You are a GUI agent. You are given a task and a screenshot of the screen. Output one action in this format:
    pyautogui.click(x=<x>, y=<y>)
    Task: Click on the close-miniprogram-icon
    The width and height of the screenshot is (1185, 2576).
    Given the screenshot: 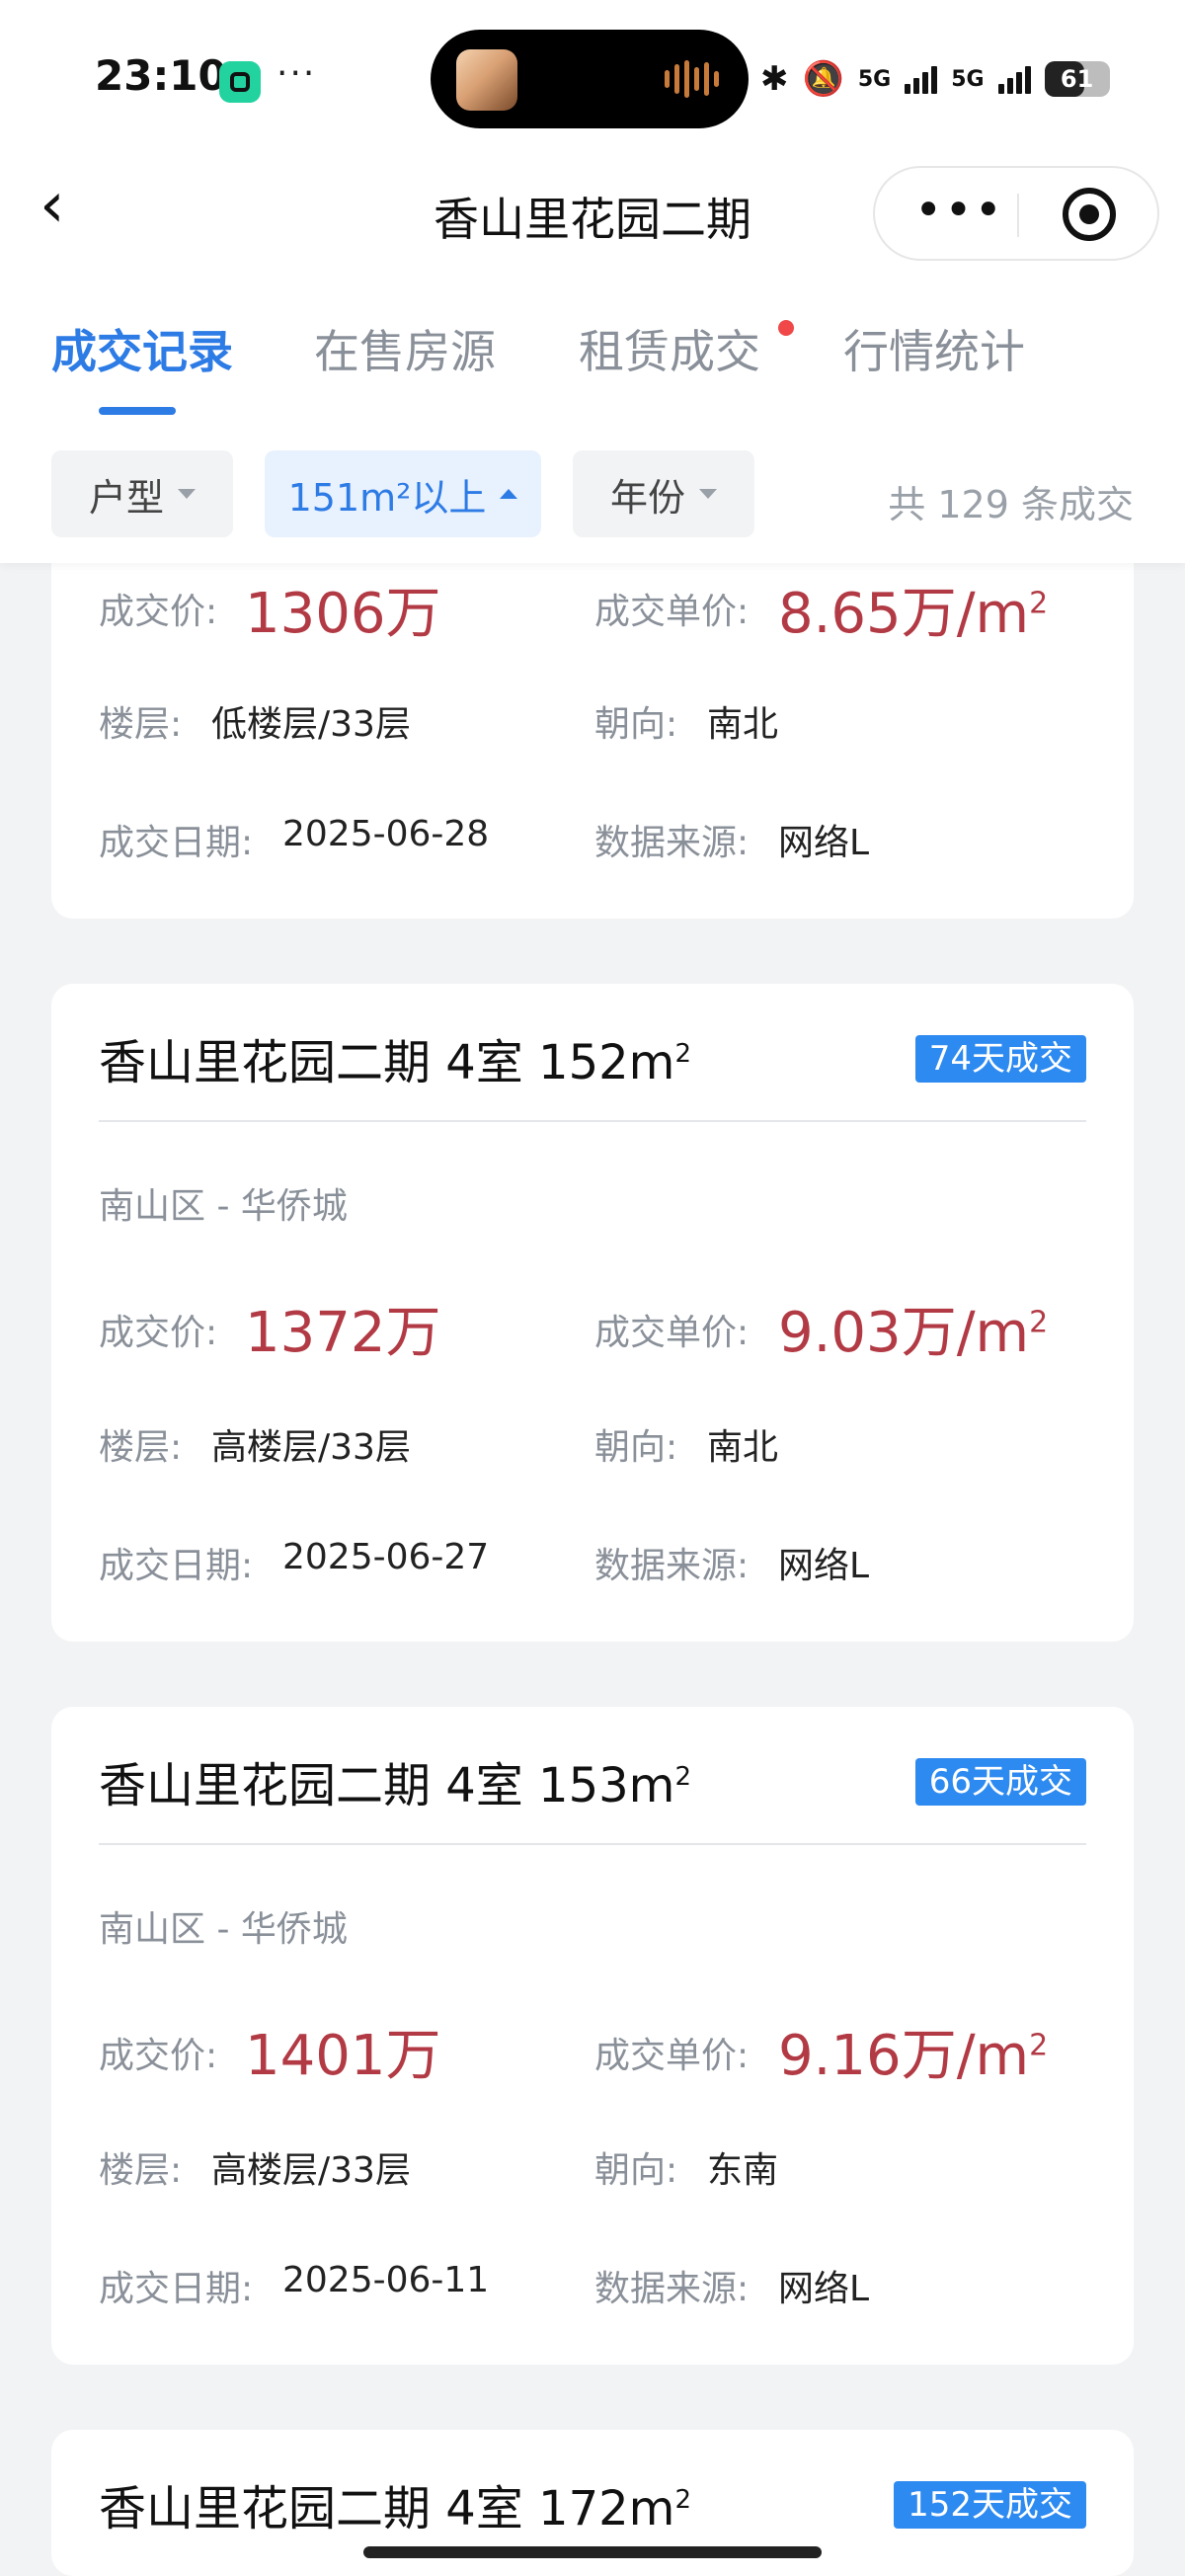 What is the action you would take?
    pyautogui.click(x=1090, y=214)
    